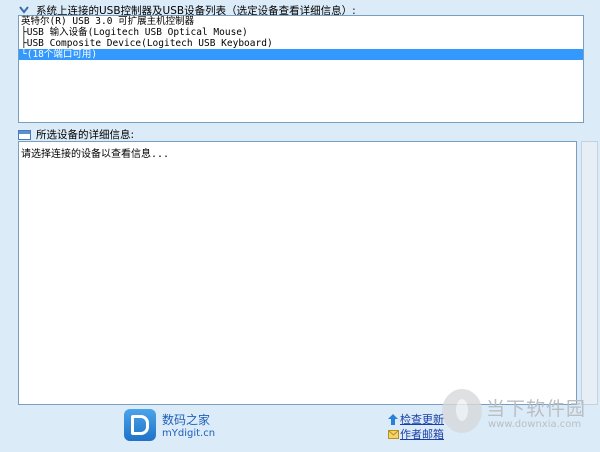  Describe the element at coordinates (393, 434) in the screenshot. I see `envelope-icon` at that location.